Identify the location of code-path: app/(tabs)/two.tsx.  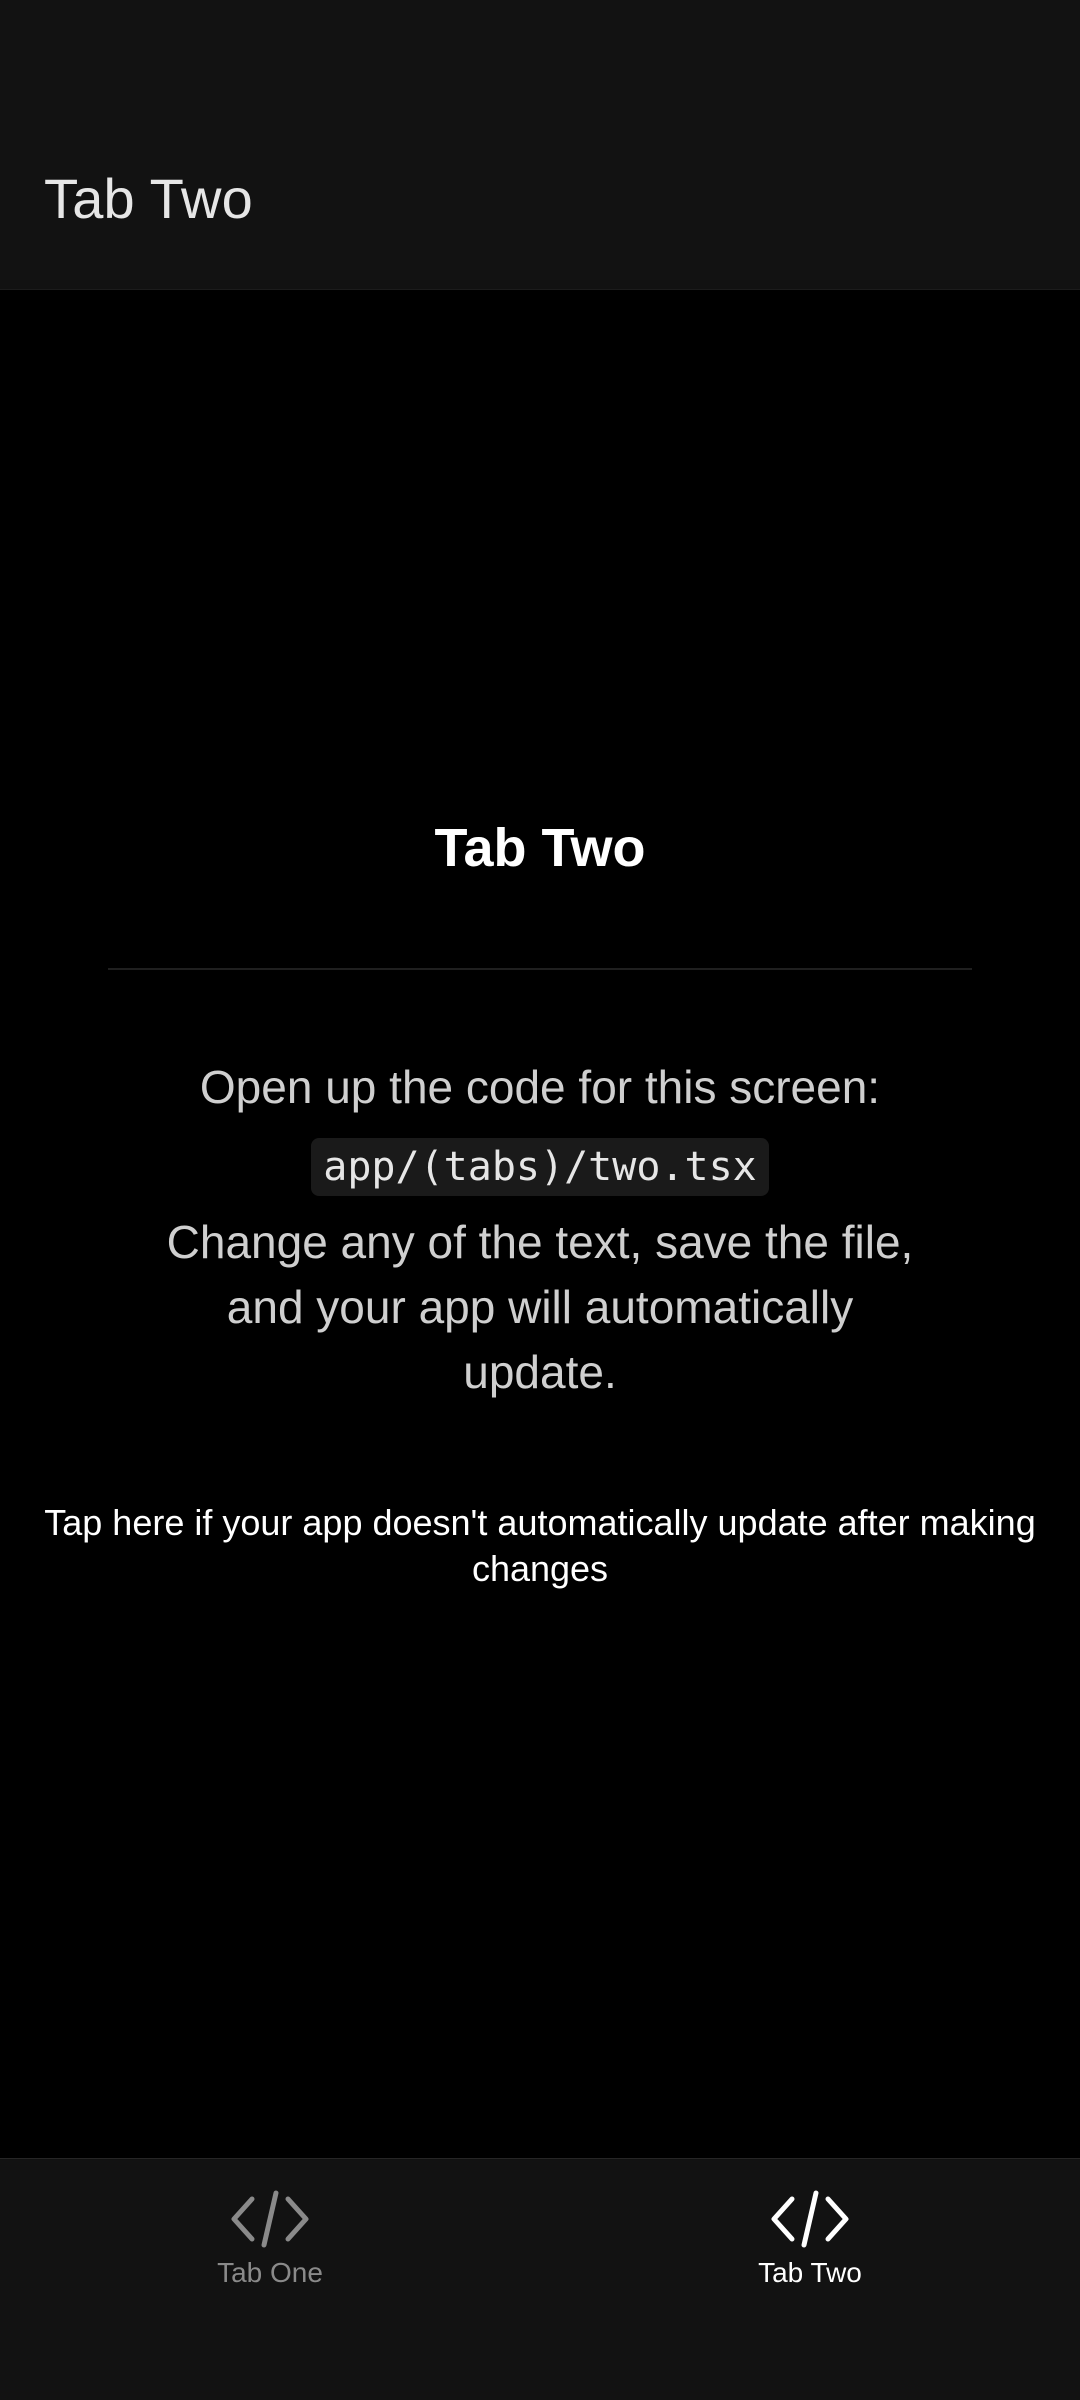
(540, 1167).